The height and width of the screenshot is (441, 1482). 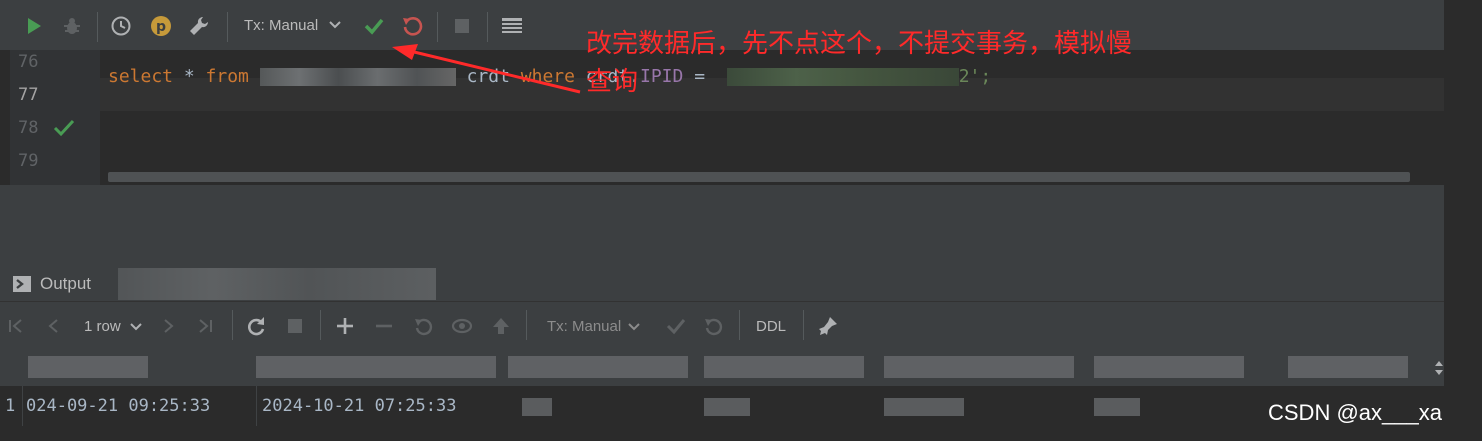 I want to click on line-number: 79, so click(x=28, y=161).